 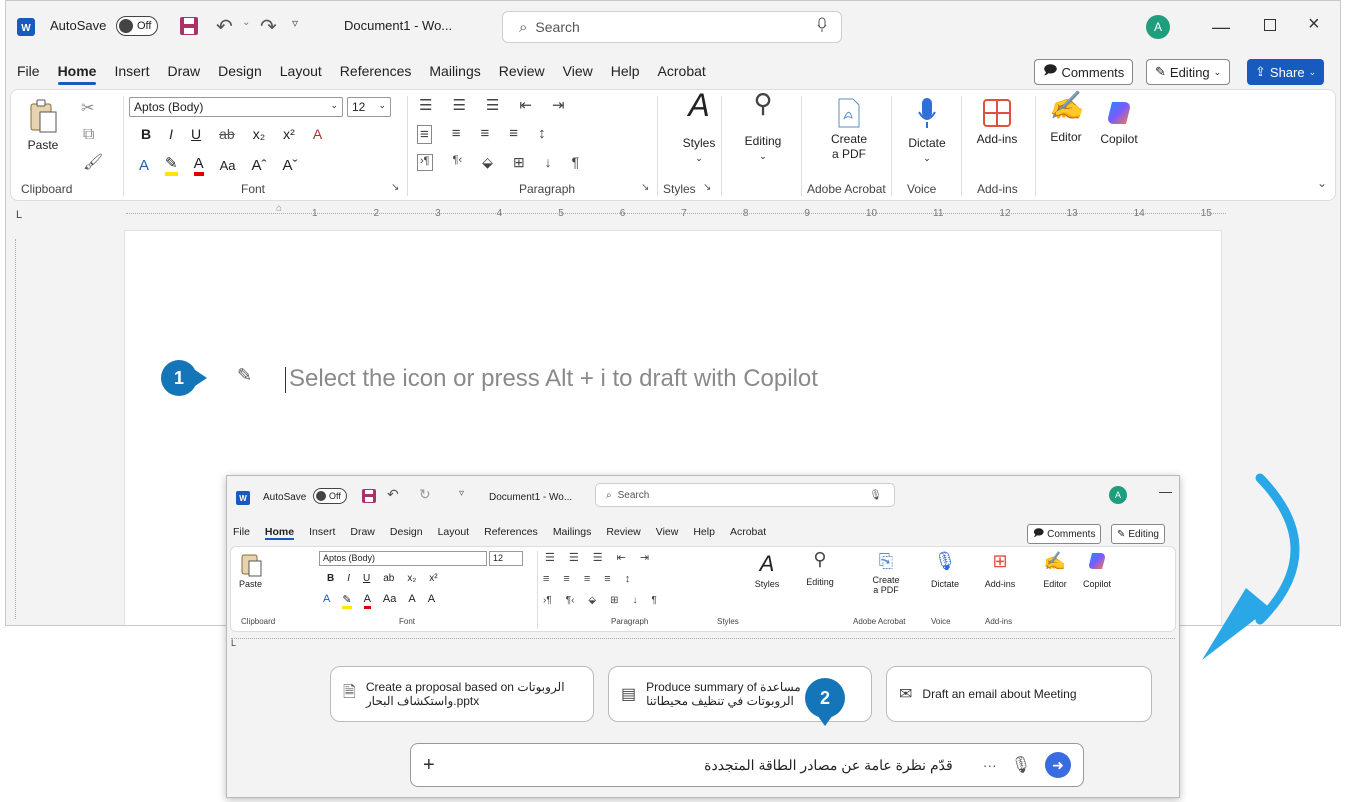 What do you see at coordinates (614, 600) in the screenshot?
I see `borders-icon: ⊞` at bounding box center [614, 600].